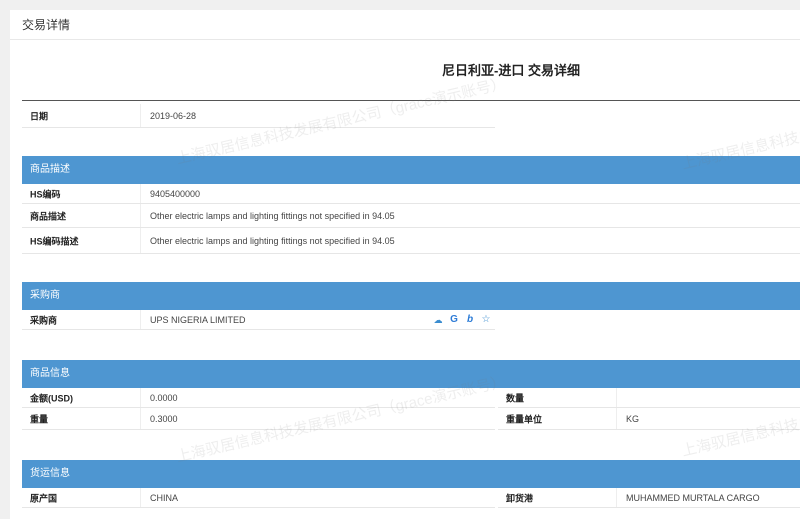  I want to click on buyer-row: 采购商 UPS NIGERIA LIMITED ☁ G b ☆, so click(258, 320).